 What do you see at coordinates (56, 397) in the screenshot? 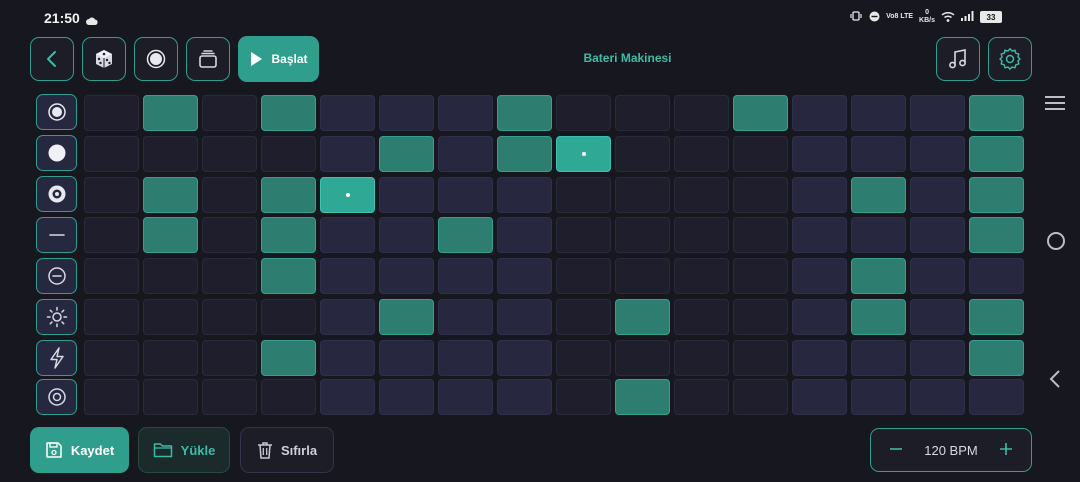
I see `track-8-button` at bounding box center [56, 397].